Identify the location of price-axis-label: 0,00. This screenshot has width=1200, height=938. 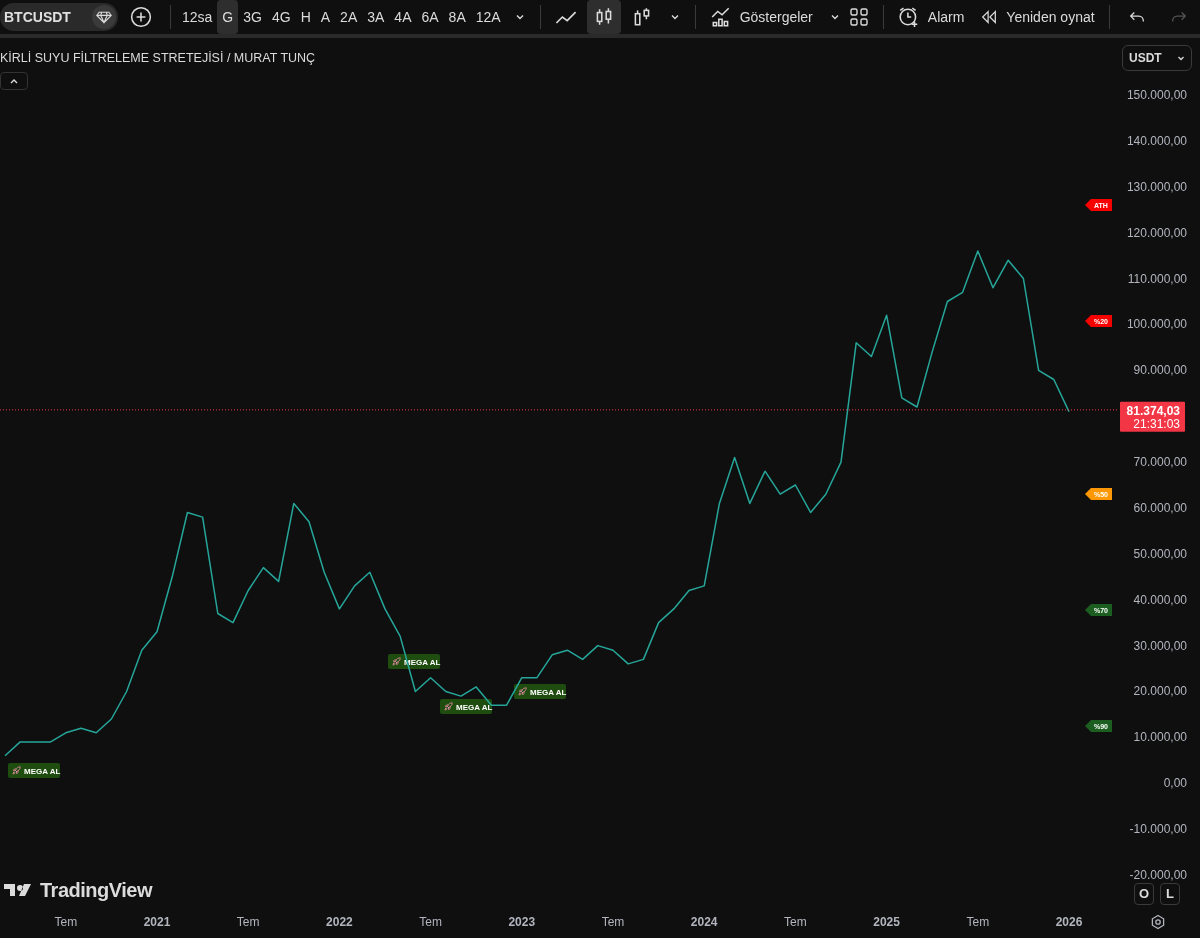
(1175, 783).